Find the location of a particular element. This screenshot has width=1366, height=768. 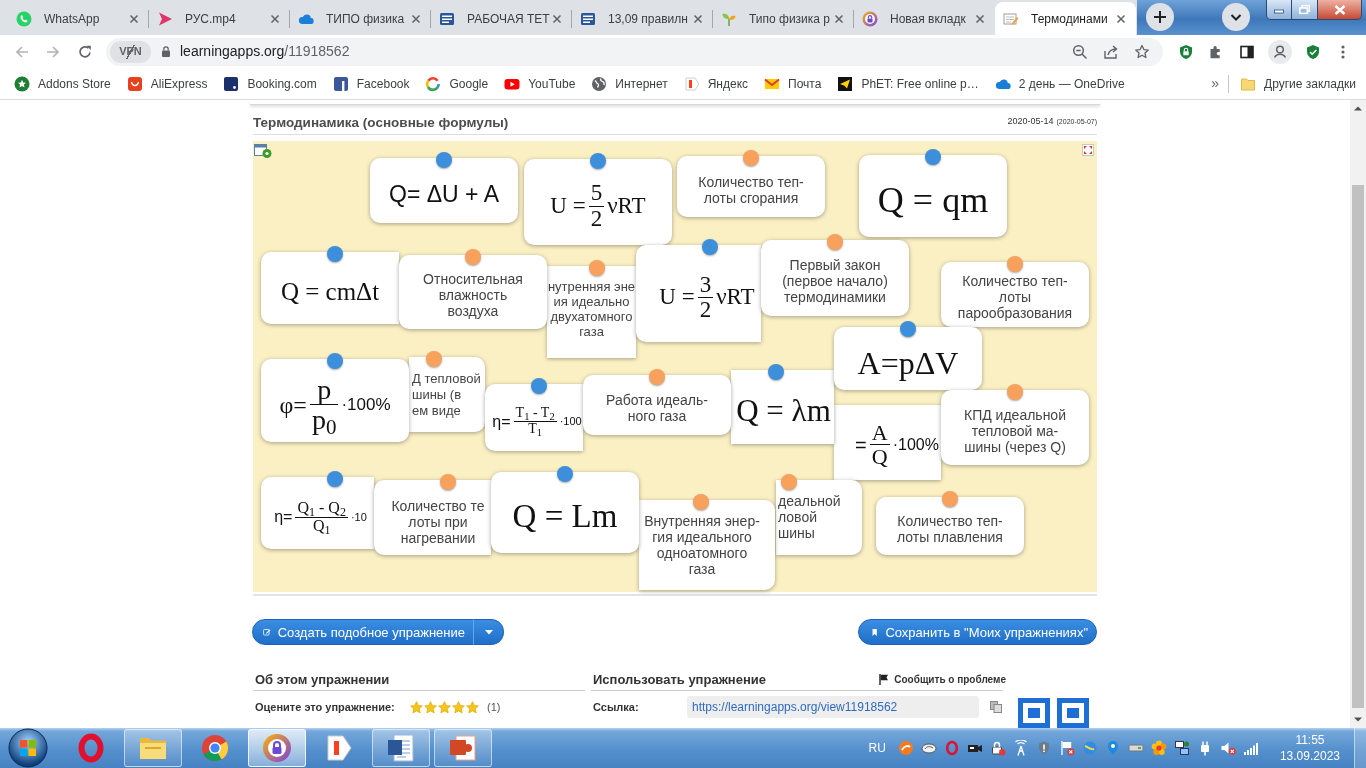

browser-tab: Типо физика р is located at coordinates (783, 18).